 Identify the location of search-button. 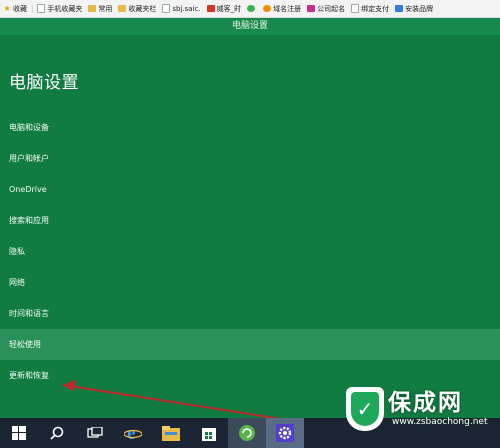
(57, 433).